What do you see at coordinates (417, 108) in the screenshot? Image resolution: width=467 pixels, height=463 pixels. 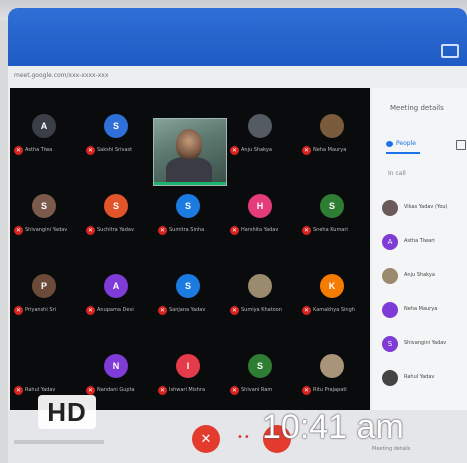 I see `panel-title: Meeting details` at bounding box center [417, 108].